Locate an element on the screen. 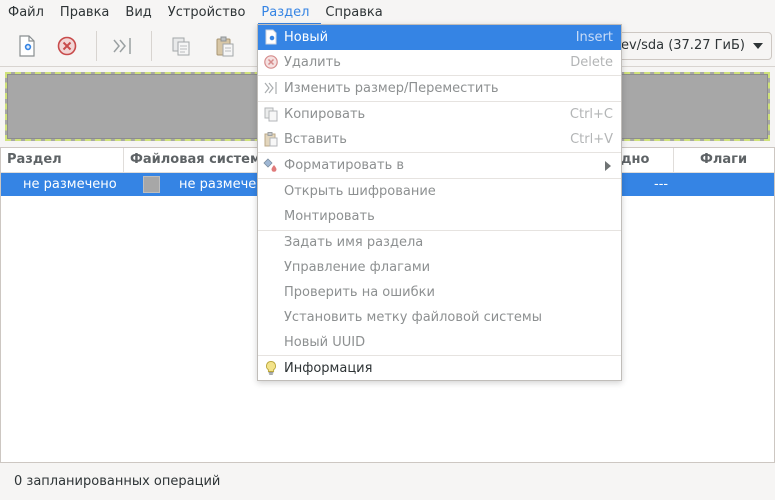 This screenshot has height=500, width=775. menu-item-label: Открыть шифрование is located at coordinates (360, 191).